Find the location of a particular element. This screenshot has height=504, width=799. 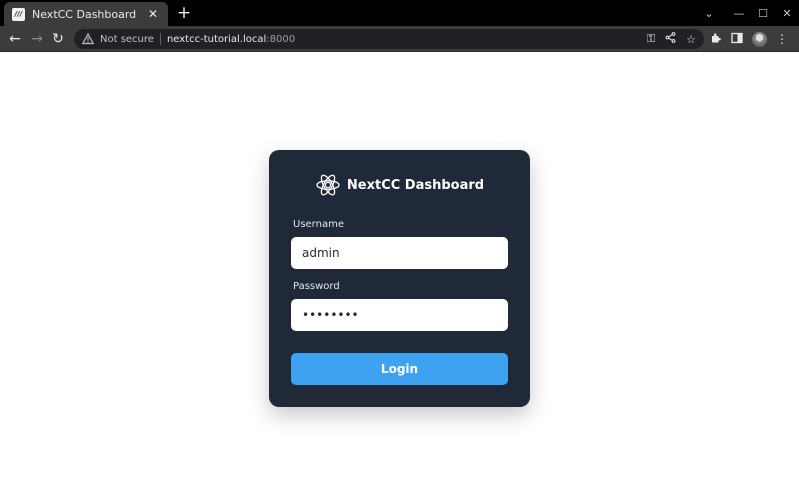

username-label: Username is located at coordinates (318, 224).